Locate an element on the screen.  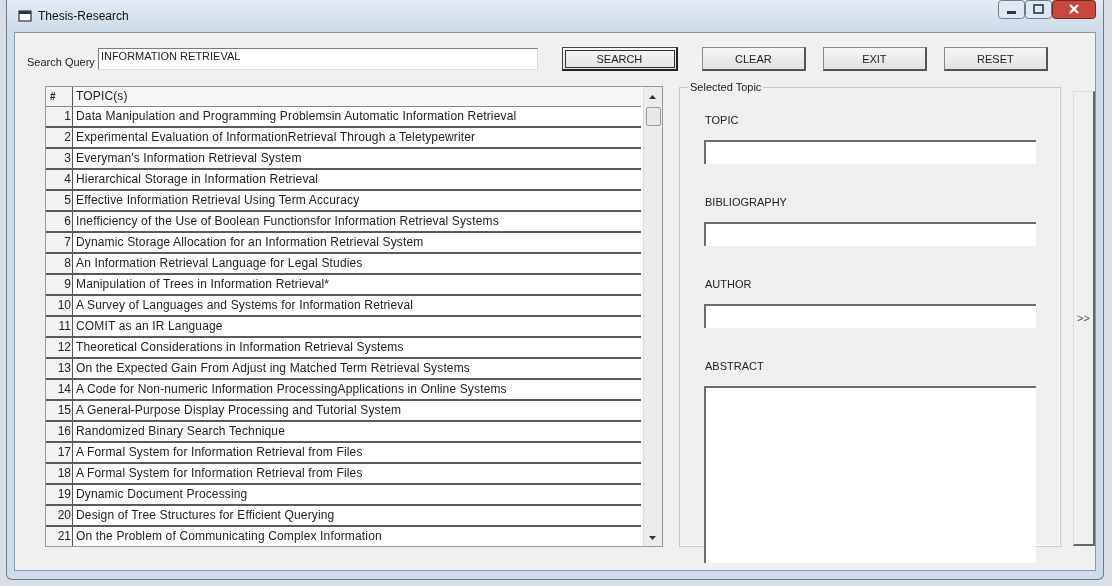
topic-cell: A Survey of Languages and Systems for Information Retrieval is located at coordinates (357, 305).